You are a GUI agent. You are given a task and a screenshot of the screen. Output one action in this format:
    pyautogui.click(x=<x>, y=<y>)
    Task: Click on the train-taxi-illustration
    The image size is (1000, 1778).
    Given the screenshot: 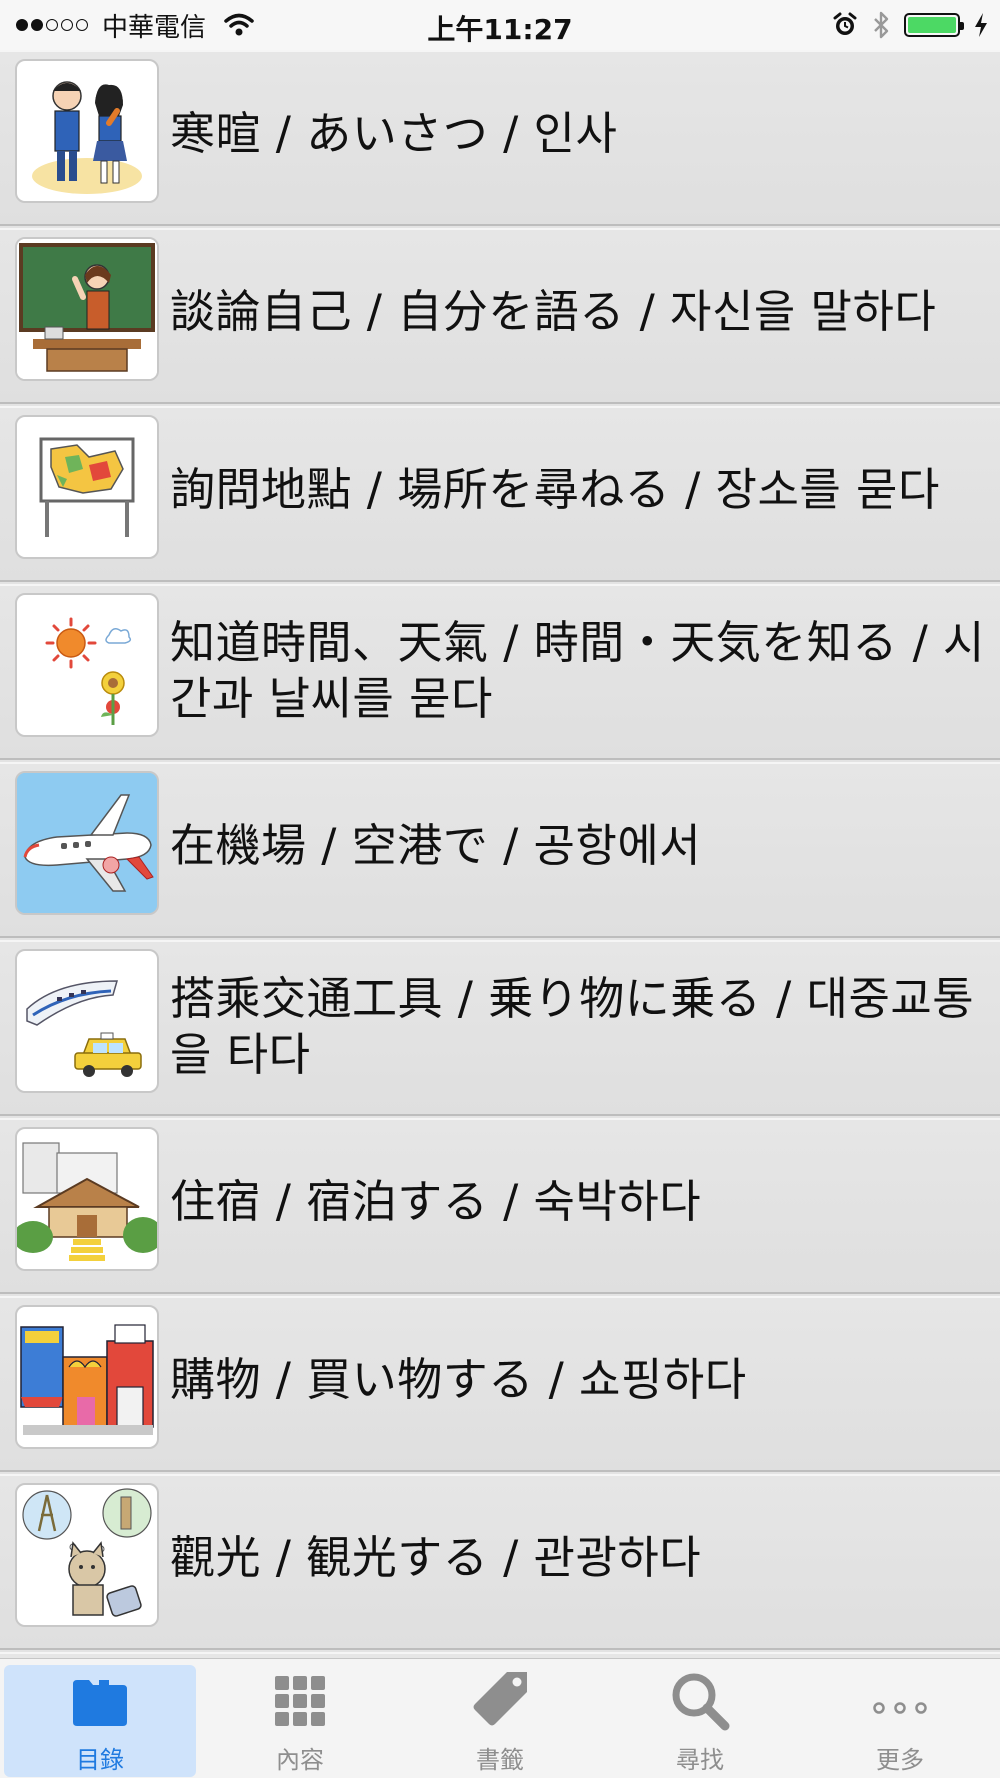 What is the action you would take?
    pyautogui.click(x=87, y=1021)
    